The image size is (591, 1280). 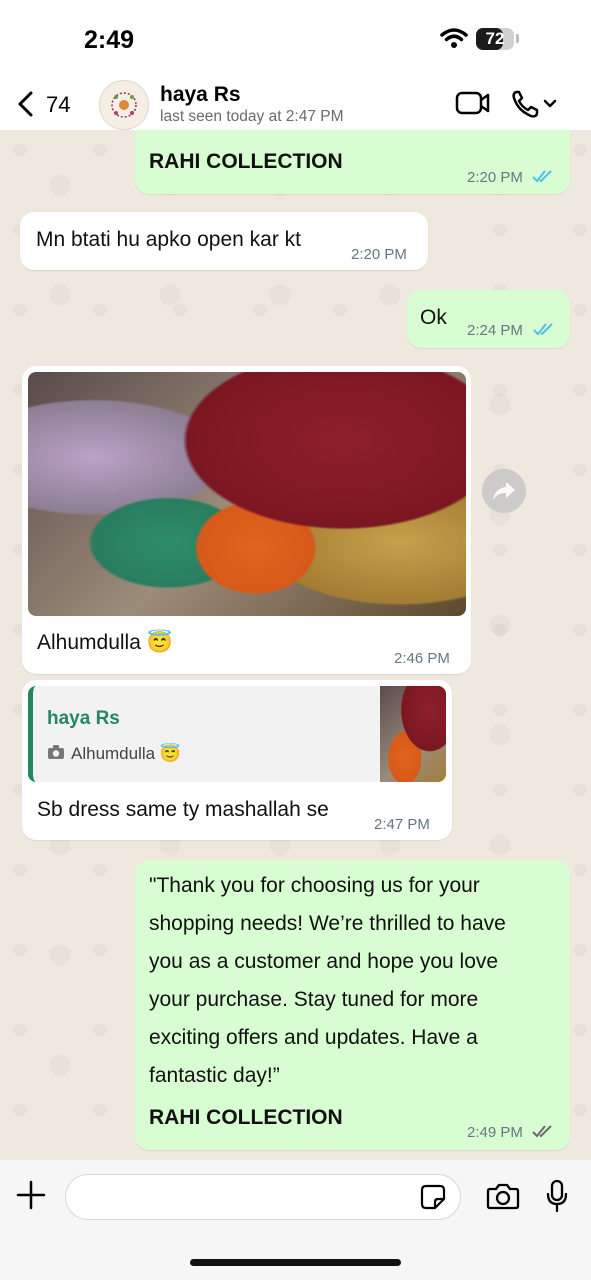 What do you see at coordinates (252, 116) in the screenshot?
I see `last-seen-status: last seen today at 2:47 PM` at bounding box center [252, 116].